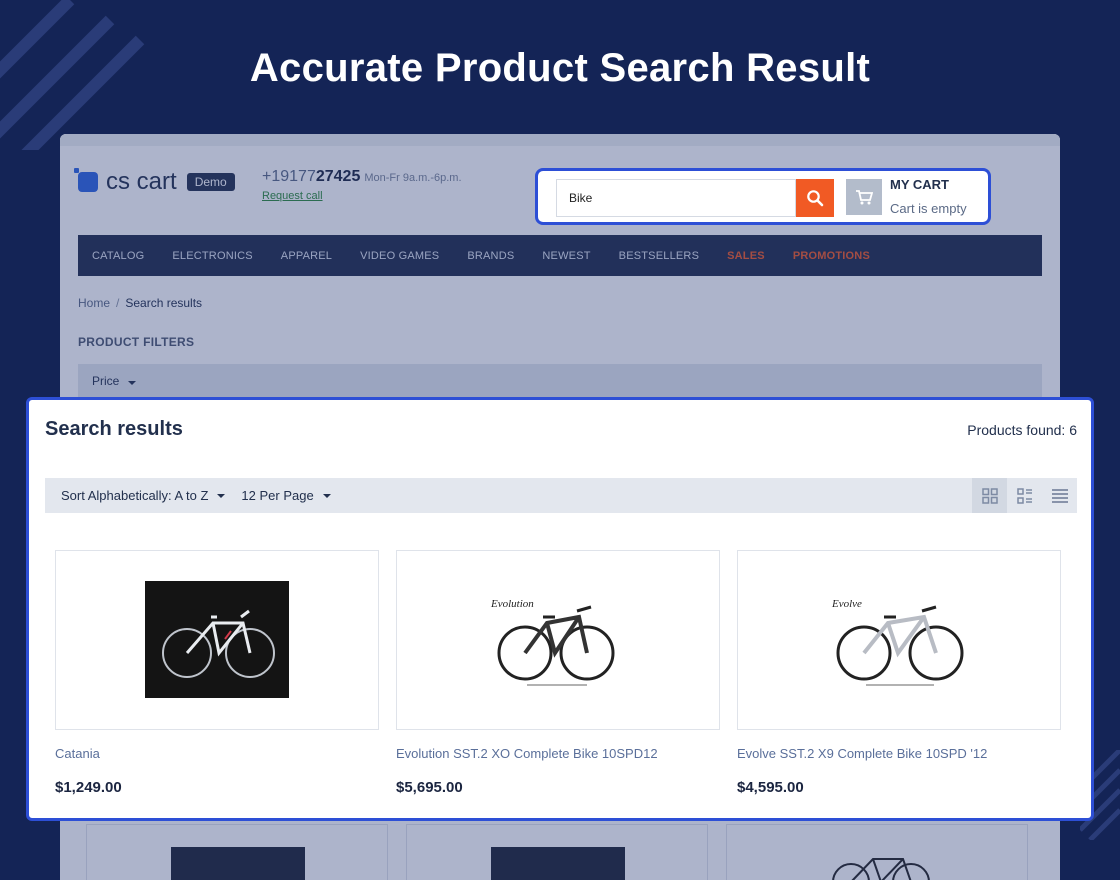  What do you see at coordinates (118, 256) in the screenshot?
I see `nav-item-catalog: CATALOG` at bounding box center [118, 256].